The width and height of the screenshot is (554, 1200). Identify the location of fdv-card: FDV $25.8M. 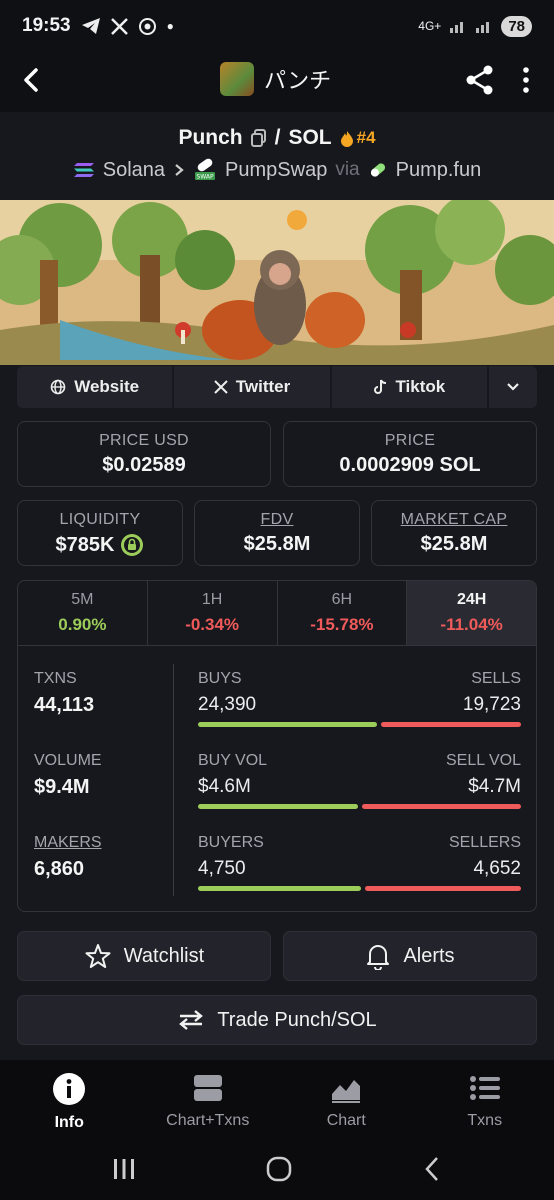
(277, 533).